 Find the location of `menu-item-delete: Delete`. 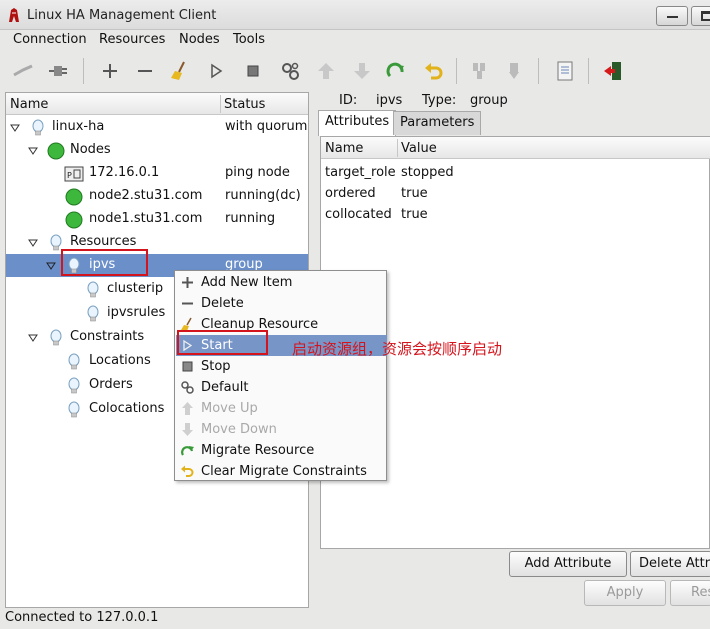

menu-item-delete: Delete is located at coordinates (281, 303).